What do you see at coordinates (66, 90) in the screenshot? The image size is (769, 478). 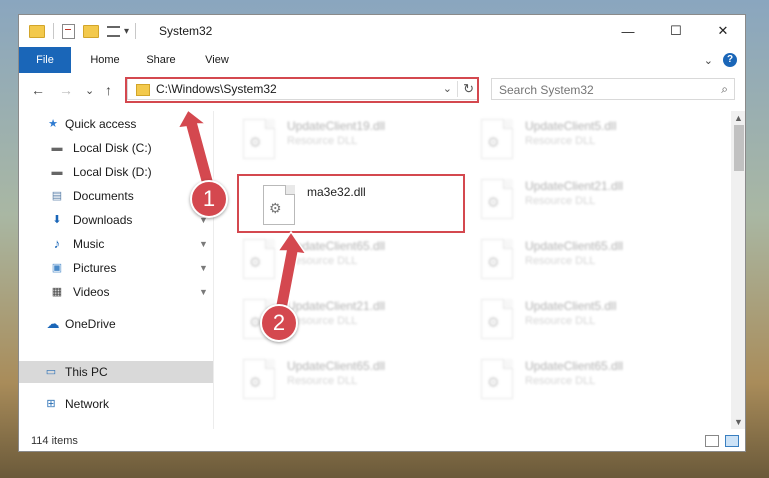 I see `forward-icon: →` at bounding box center [66, 90].